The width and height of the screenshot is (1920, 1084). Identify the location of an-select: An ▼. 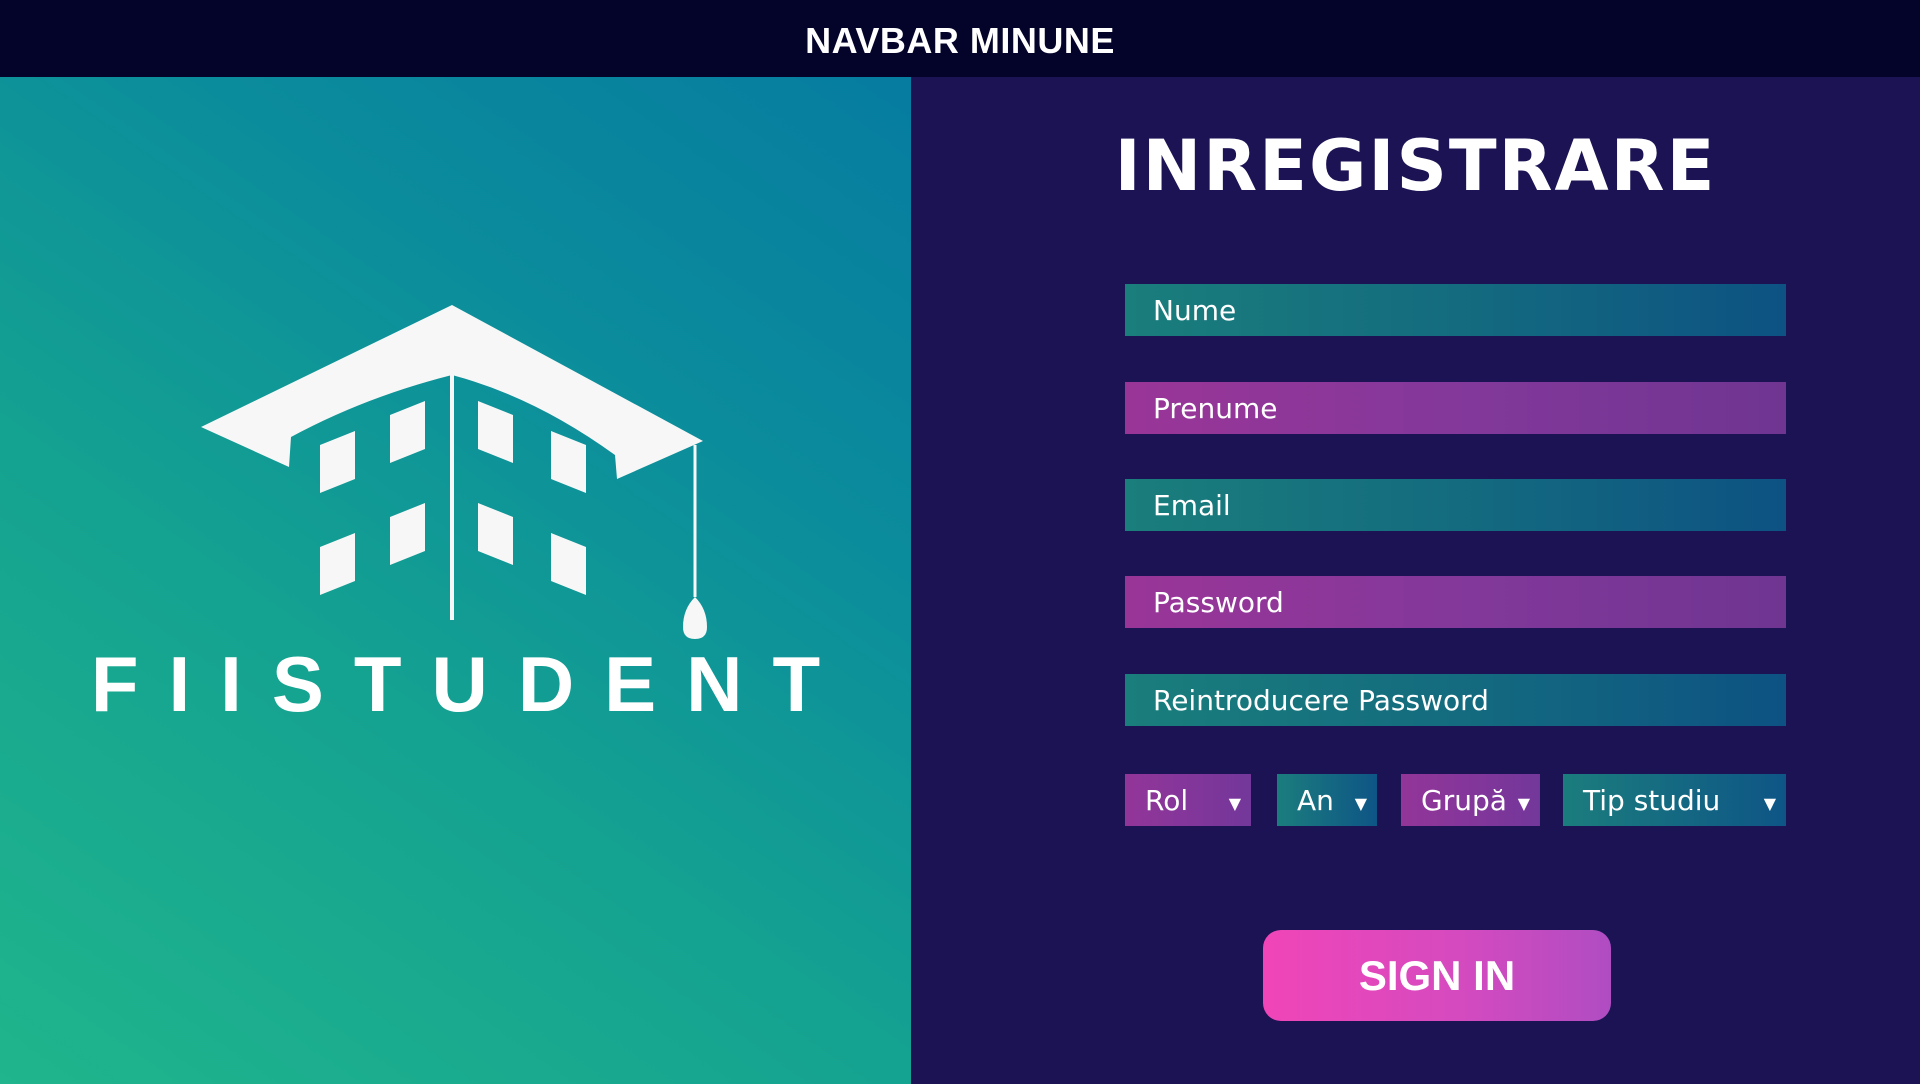
(1327, 800).